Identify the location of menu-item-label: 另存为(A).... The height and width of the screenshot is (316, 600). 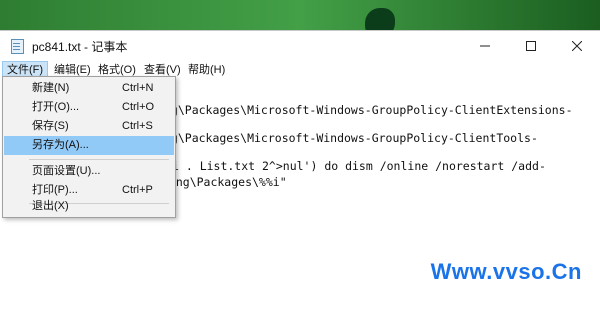
(60, 145).